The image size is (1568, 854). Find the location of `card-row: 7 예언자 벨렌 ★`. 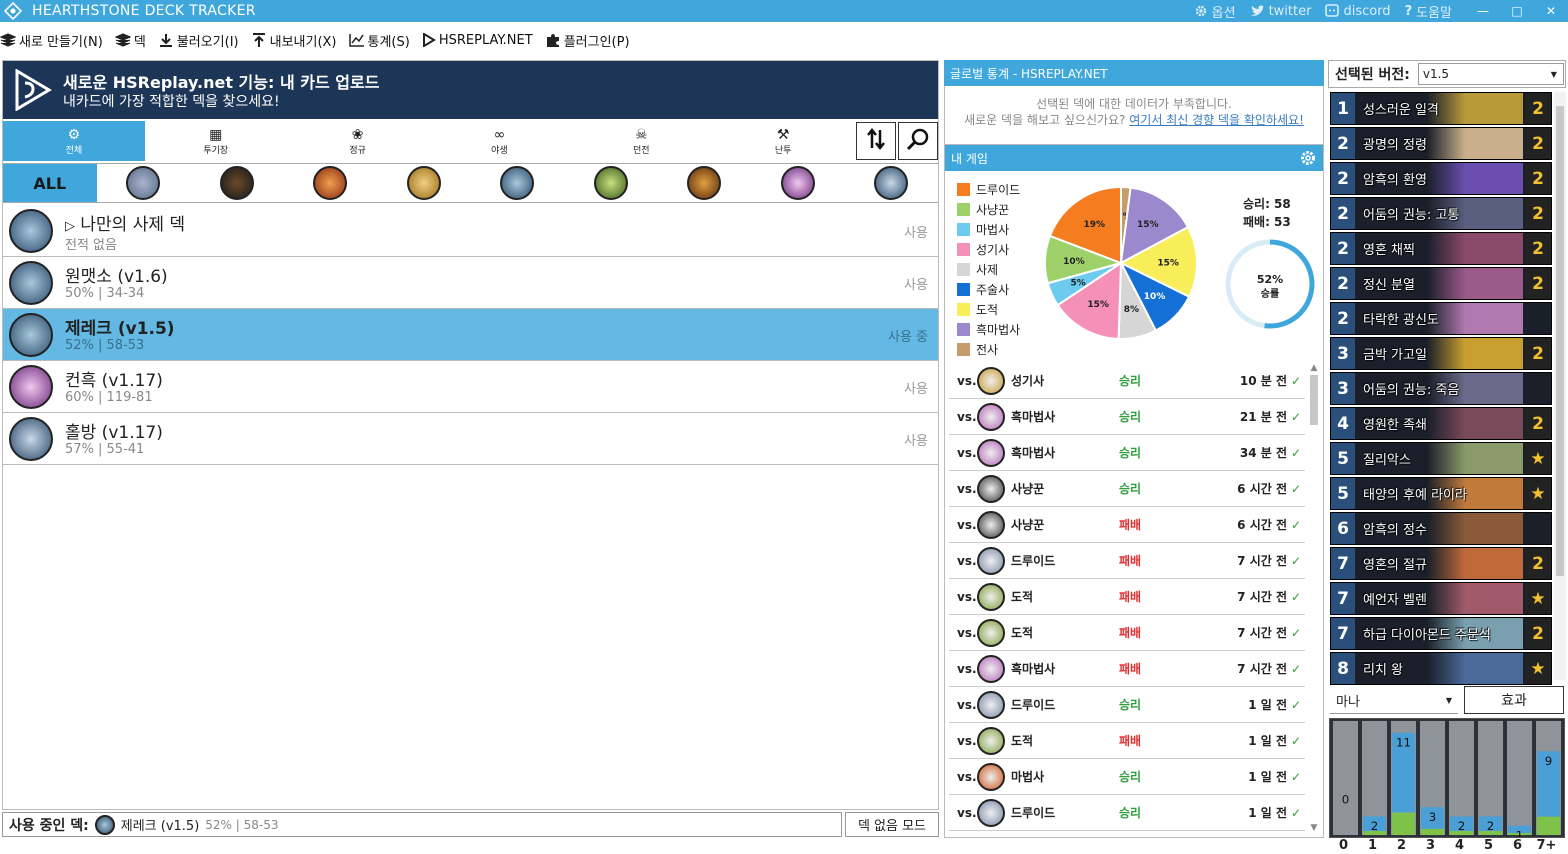

card-row: 7 예언자 벨렌 ★ is located at coordinates (1441, 598).